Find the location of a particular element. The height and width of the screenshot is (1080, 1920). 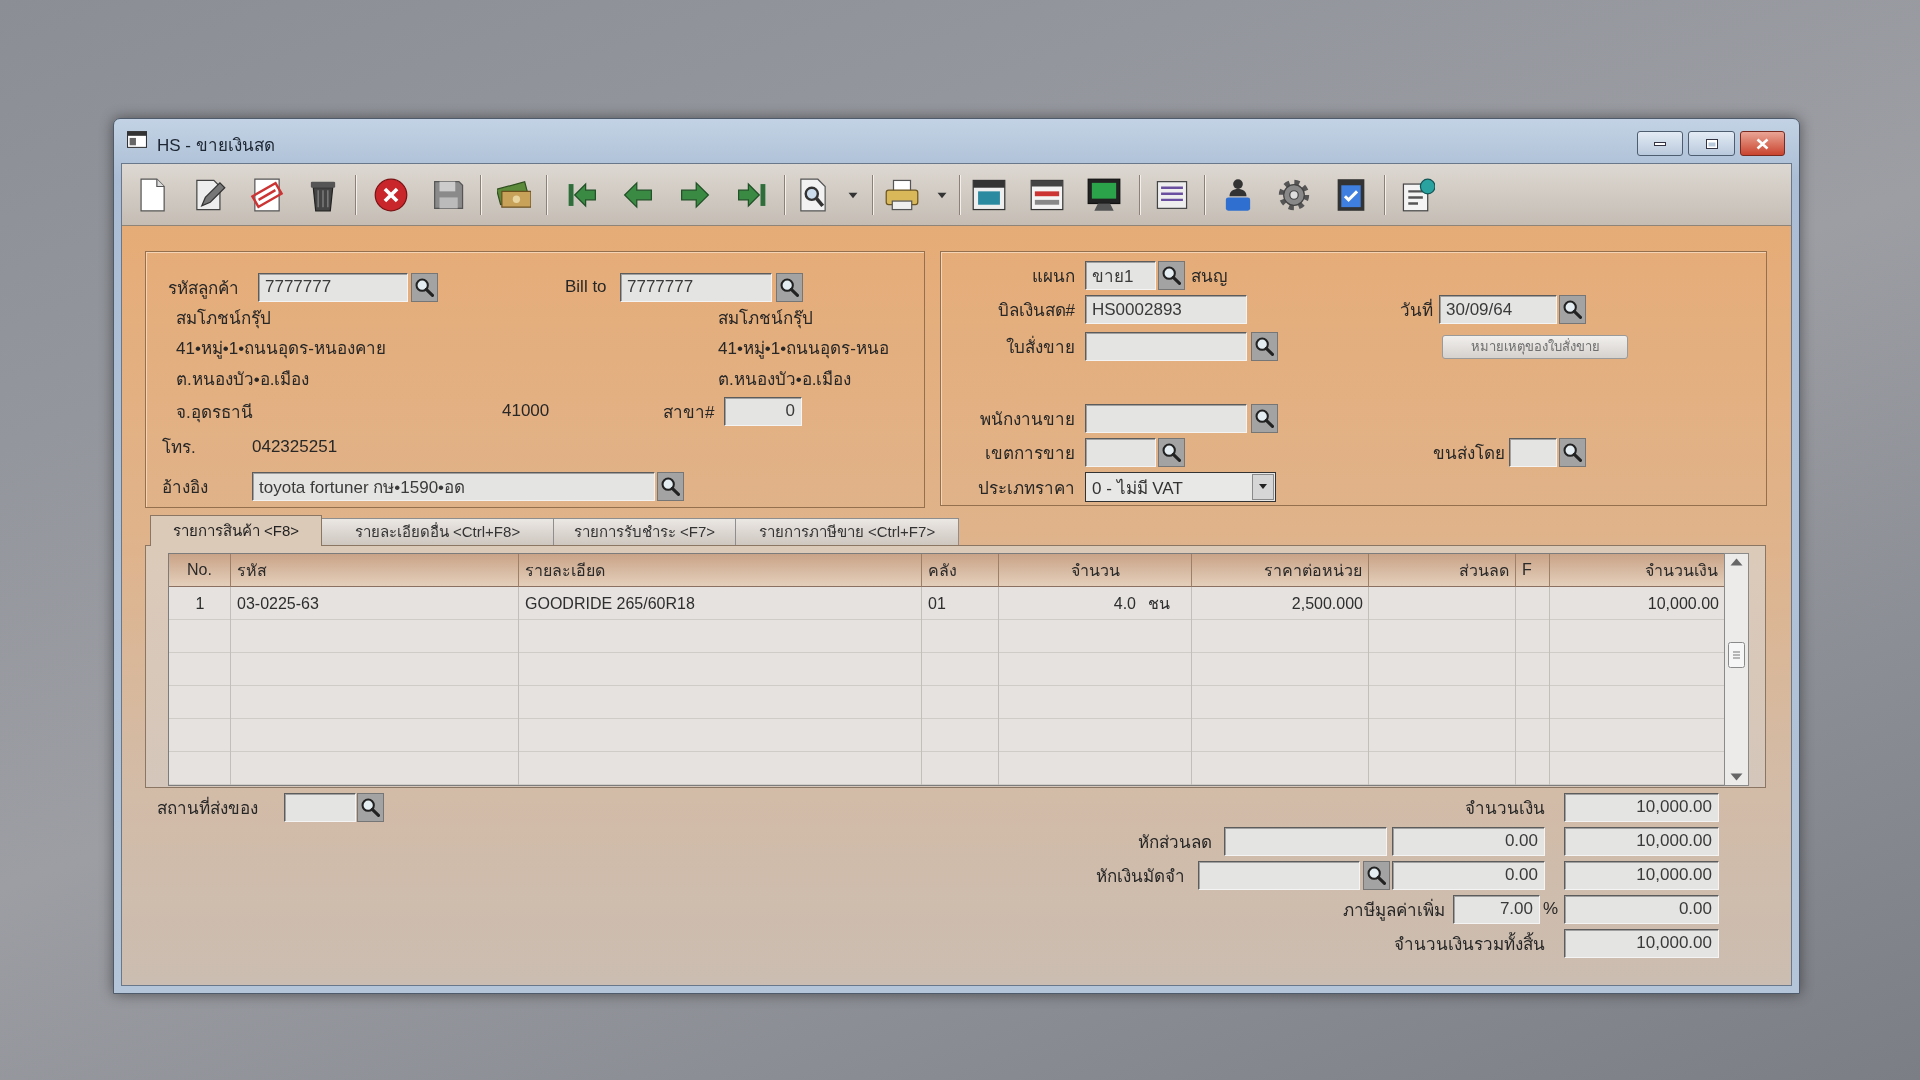

bill-to-label: Bill to is located at coordinates (586, 287).